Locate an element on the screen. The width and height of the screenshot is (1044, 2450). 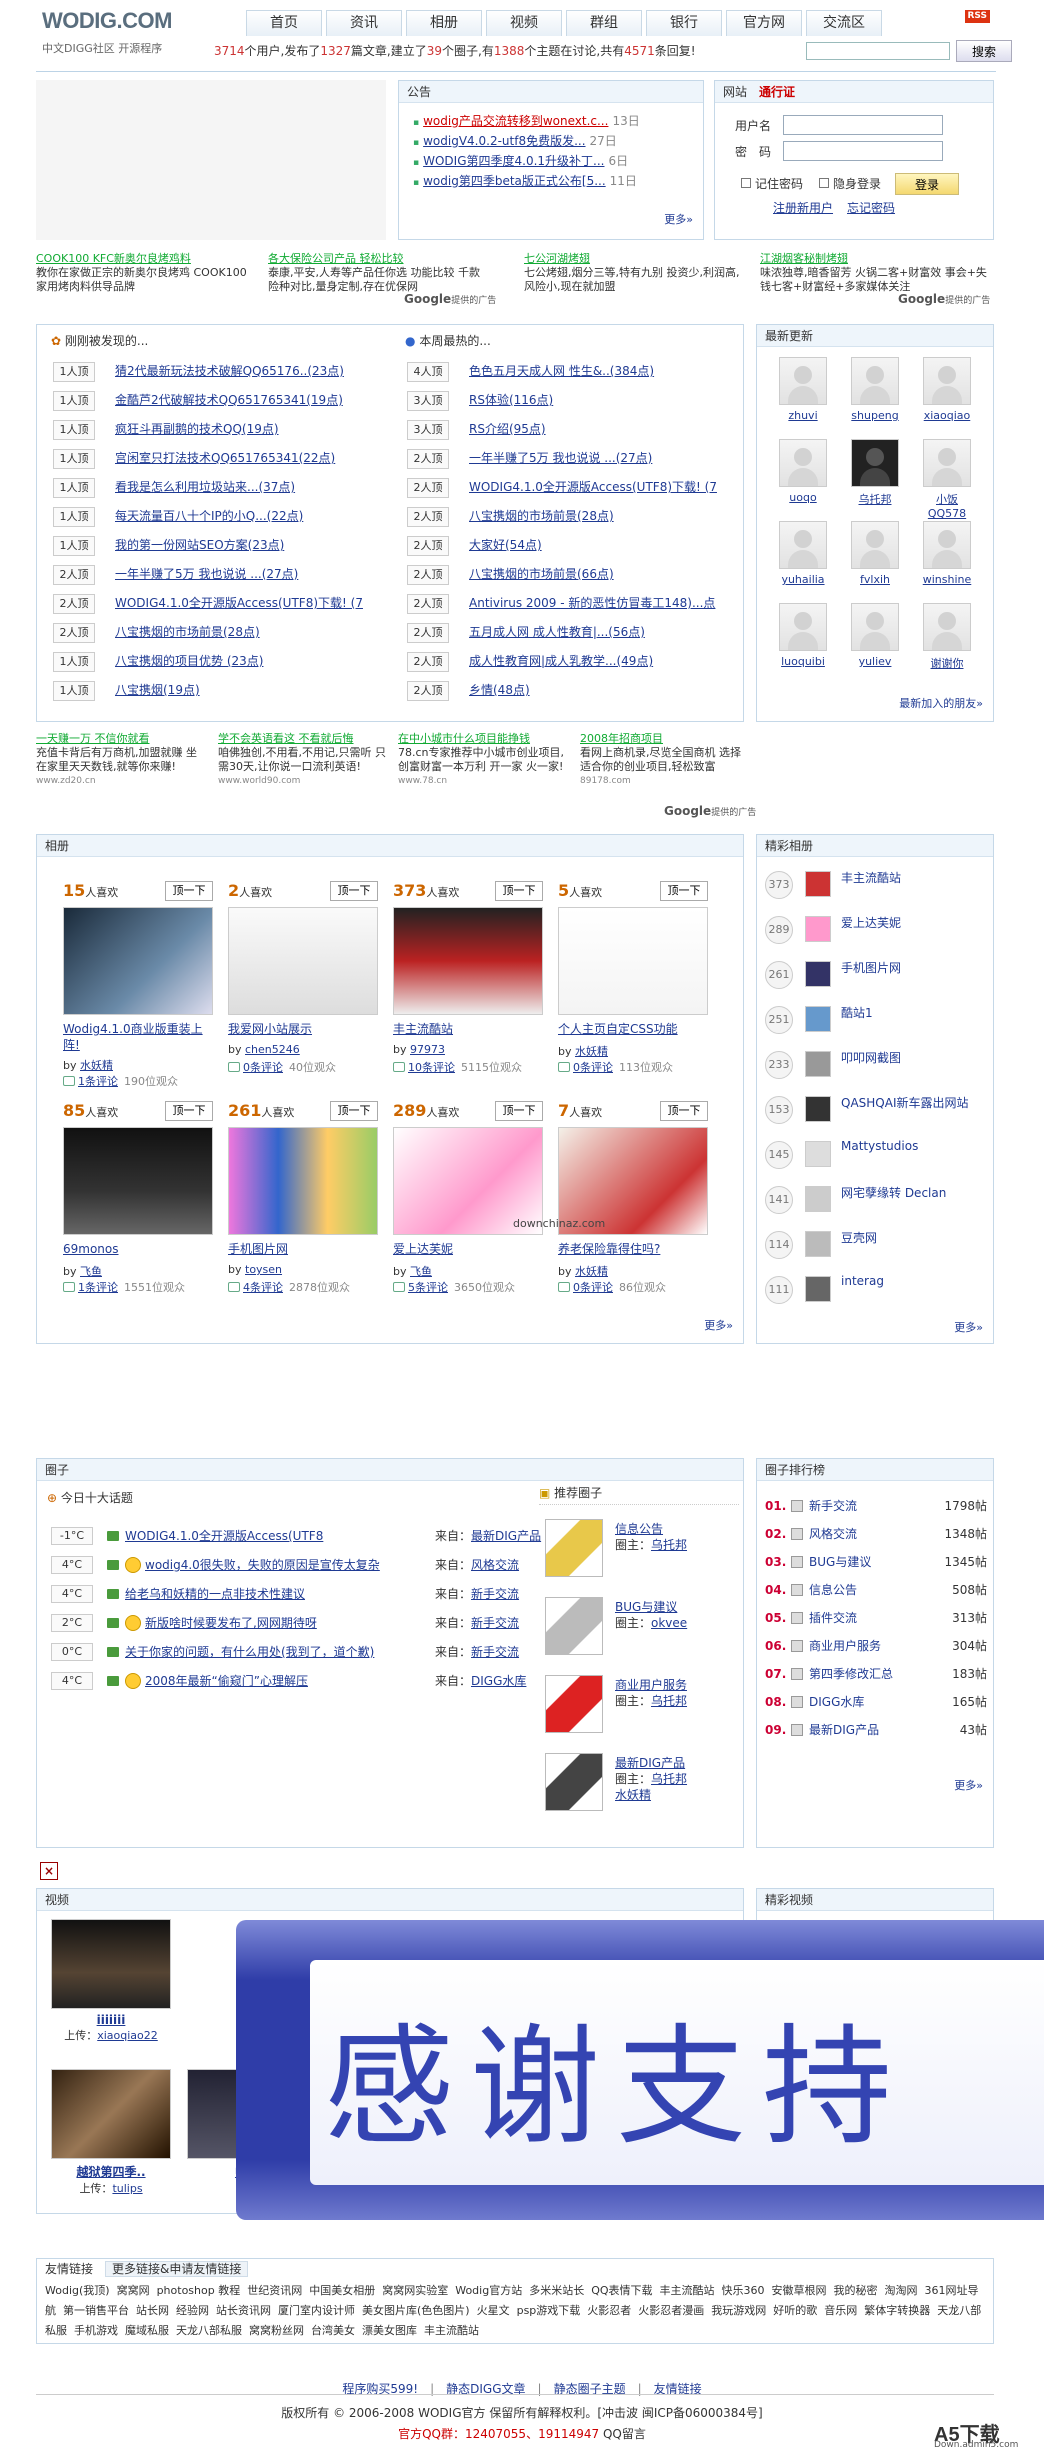
friend-link: 中国美女相册 is located at coordinates (342, 2290).